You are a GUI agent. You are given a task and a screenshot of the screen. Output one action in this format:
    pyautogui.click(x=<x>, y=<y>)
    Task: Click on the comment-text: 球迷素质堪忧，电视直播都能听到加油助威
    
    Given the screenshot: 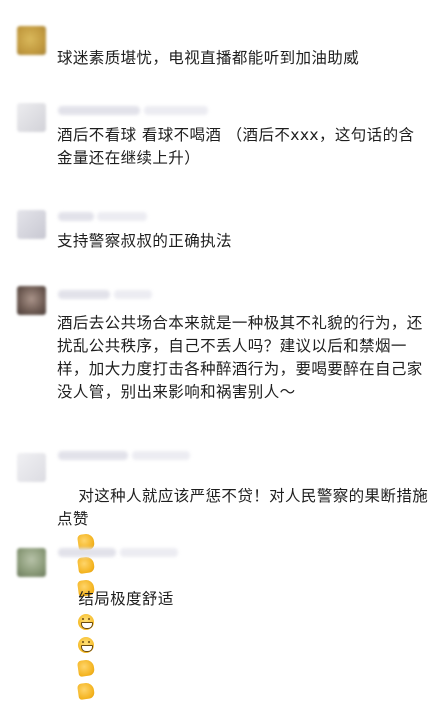 What is the action you would take?
    pyautogui.click(x=208, y=58)
    